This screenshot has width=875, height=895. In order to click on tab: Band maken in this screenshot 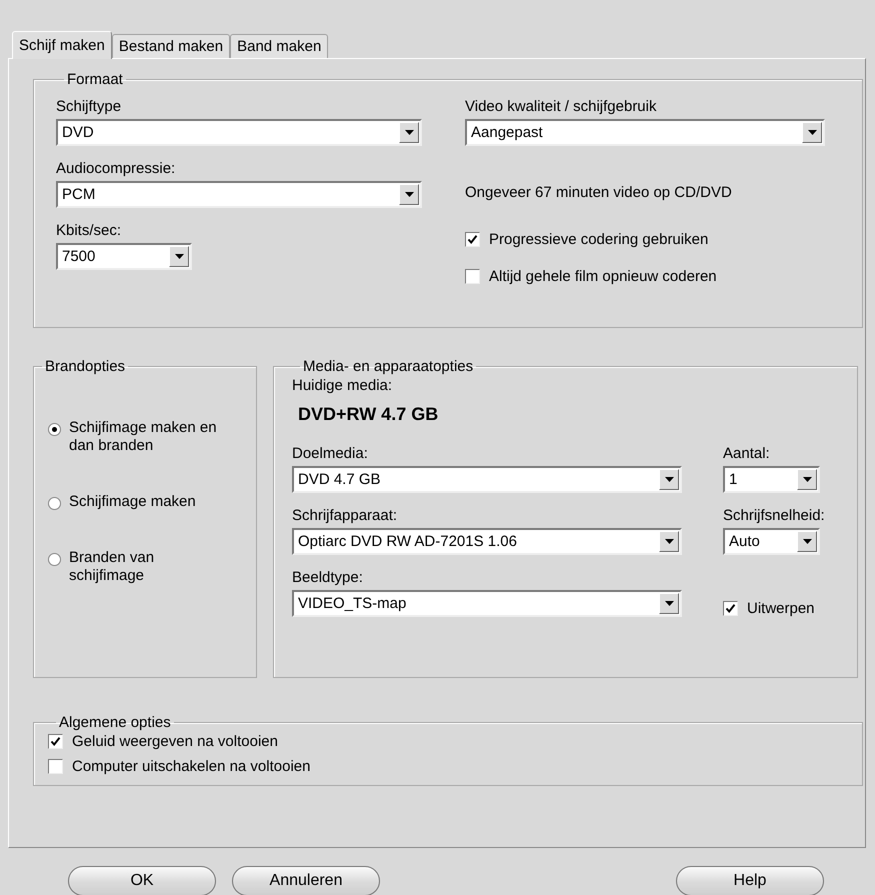, I will do `click(279, 46)`.